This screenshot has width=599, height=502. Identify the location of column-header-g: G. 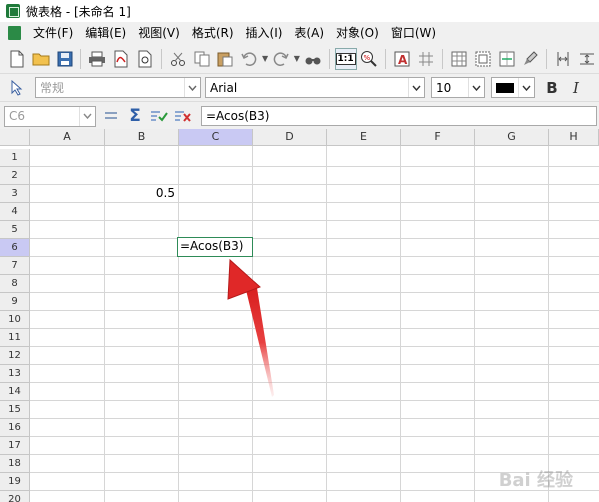
(512, 137).